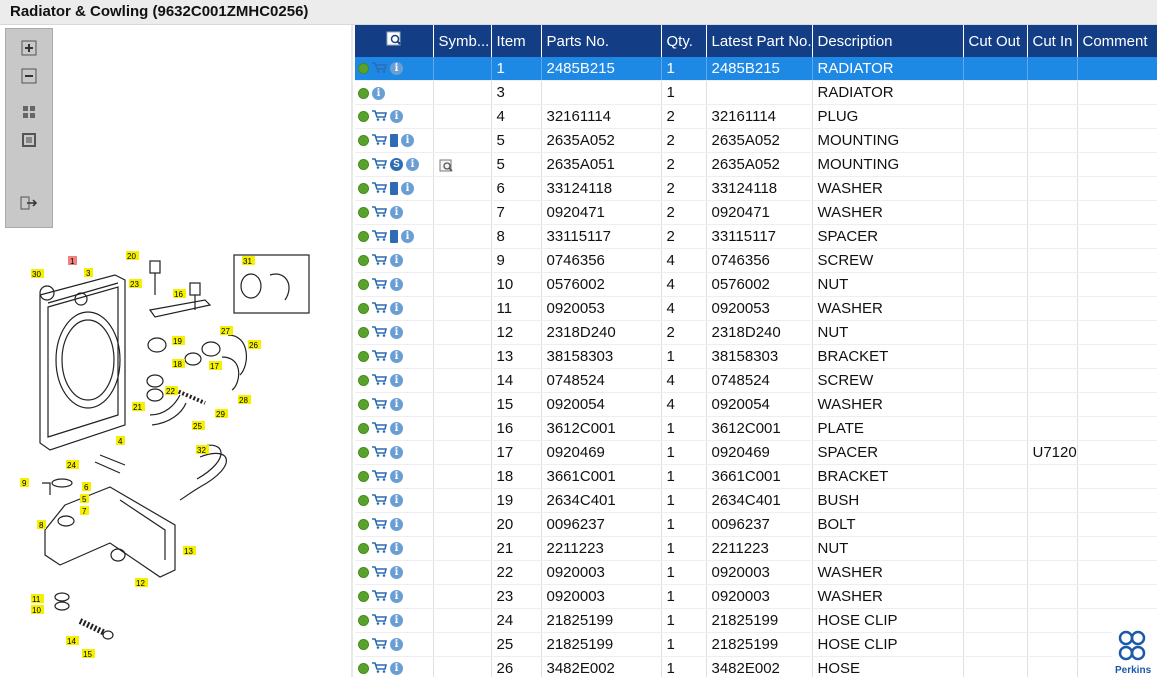  I want to click on table-row: i 6 33124118 2 33124118 WASHER, so click(756, 188).